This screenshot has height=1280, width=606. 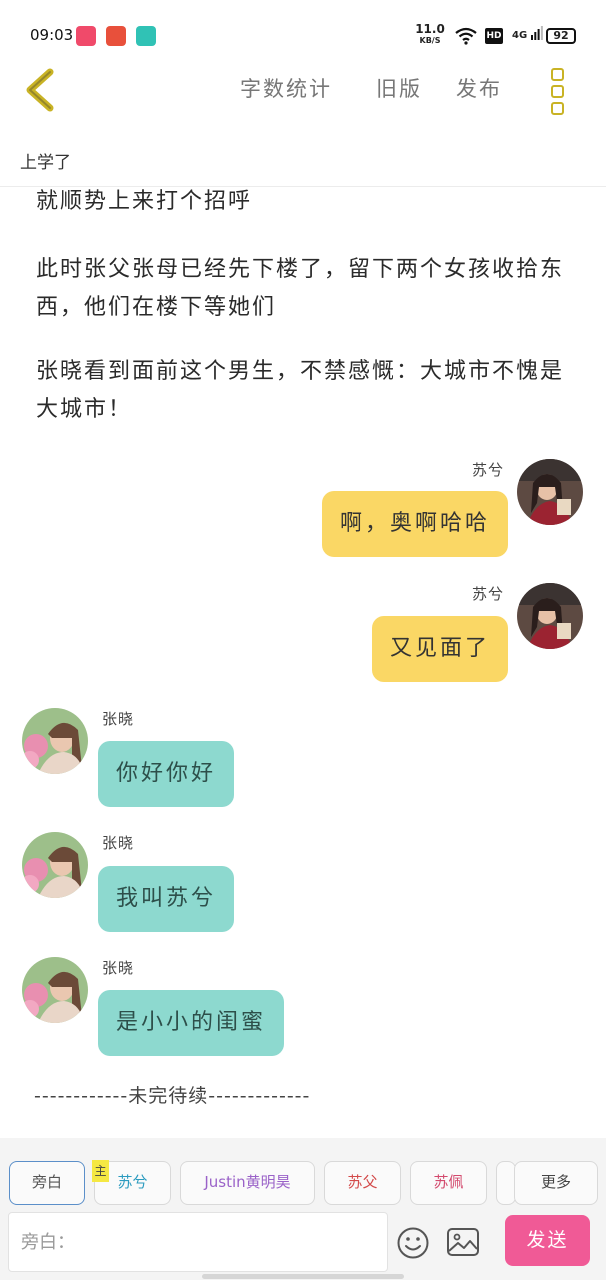 I want to click on editor-header: 字数统计 旧版 发布, so click(x=303, y=90).